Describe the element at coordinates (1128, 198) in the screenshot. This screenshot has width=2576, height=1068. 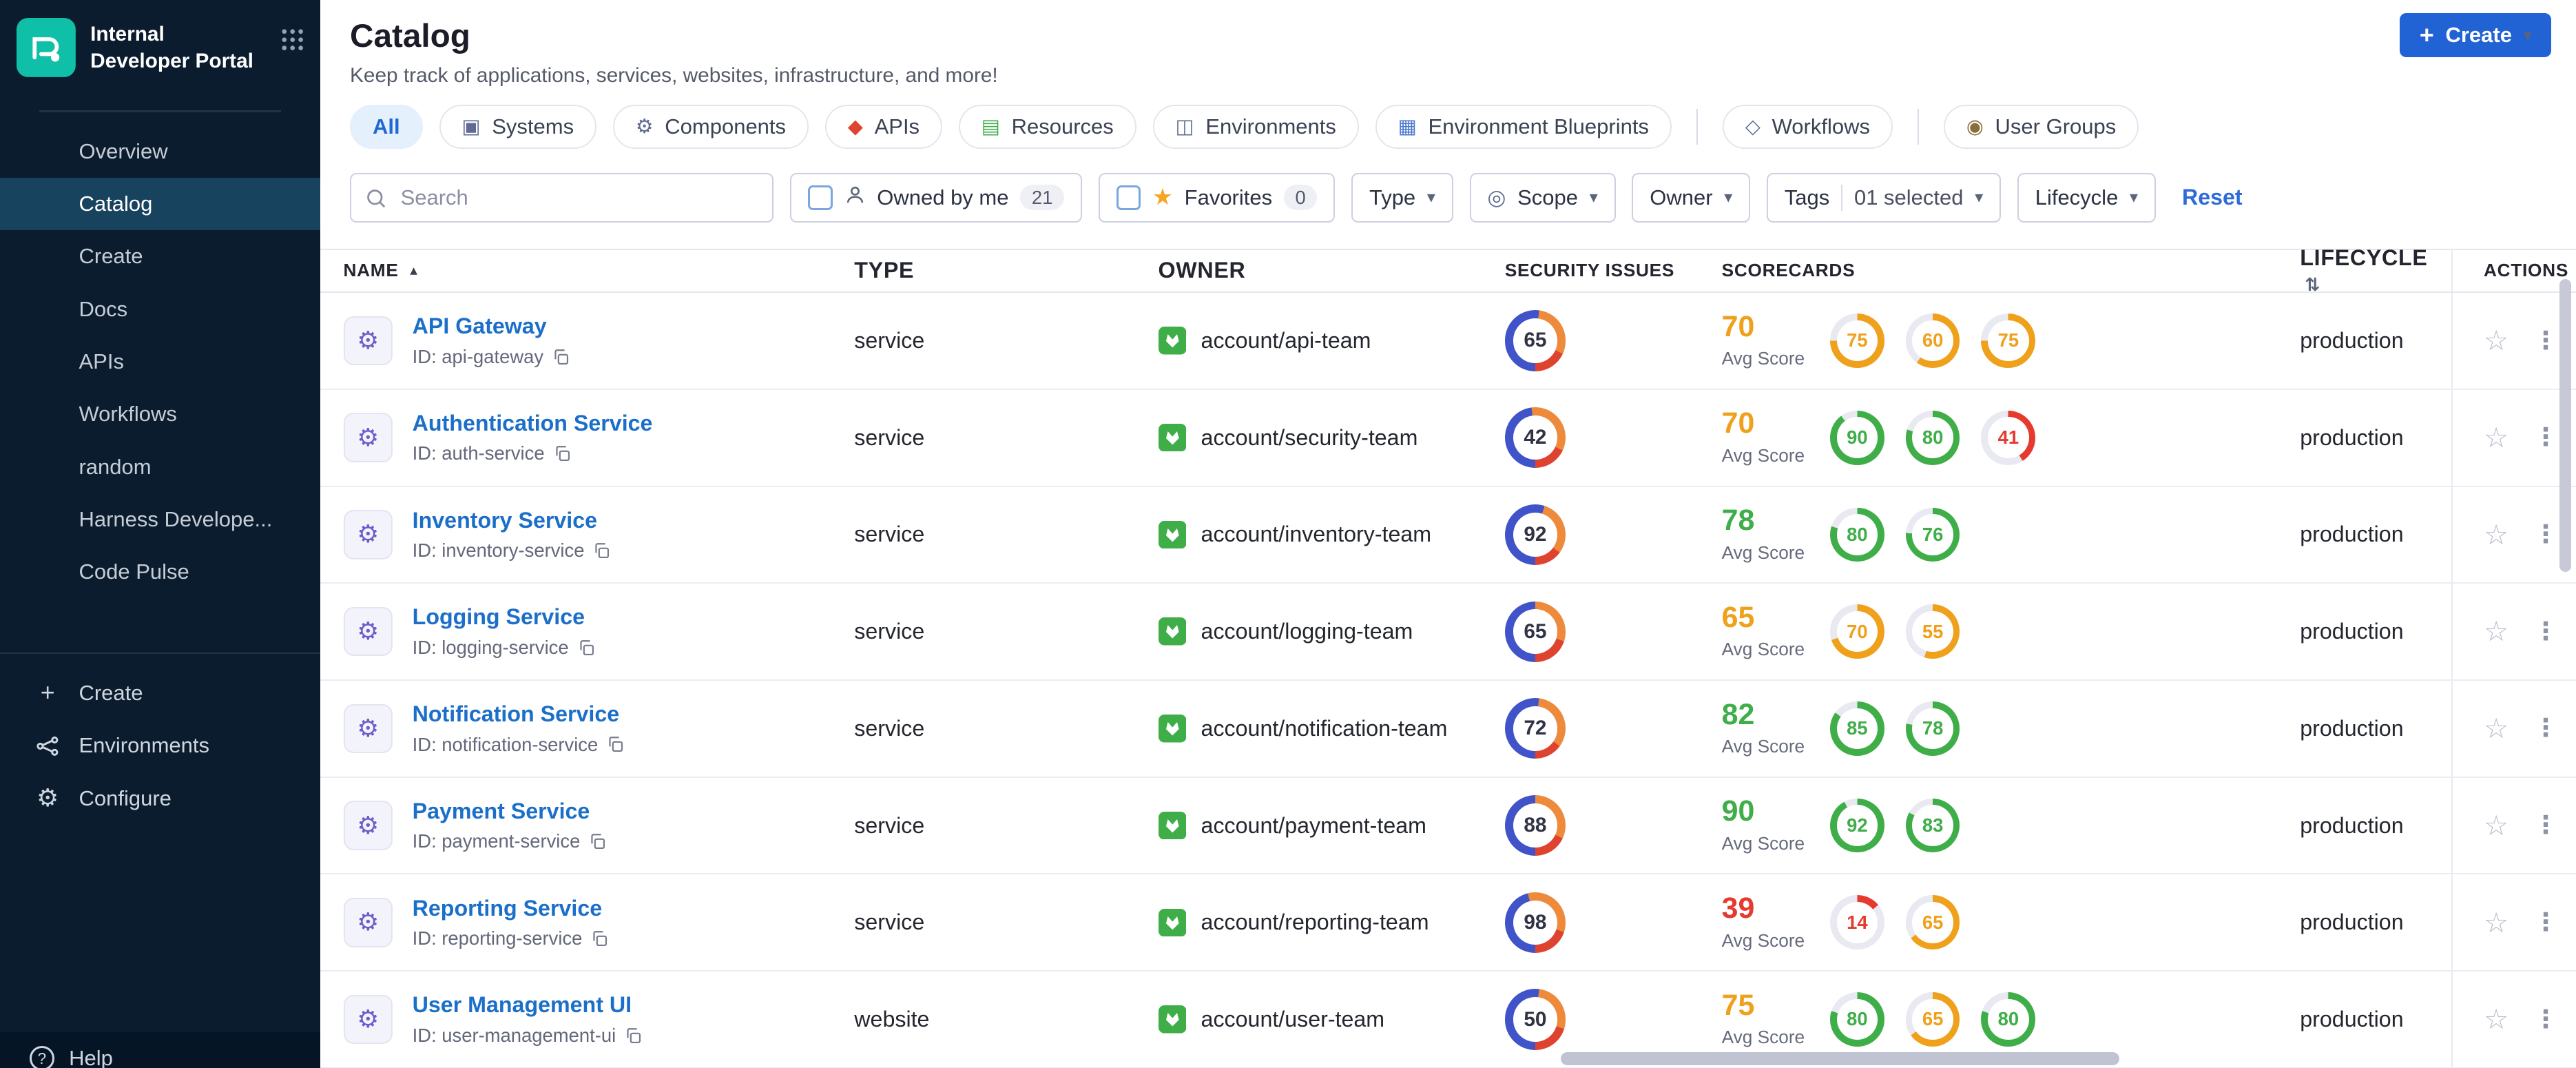
I see `favorites-checkbox` at that location.